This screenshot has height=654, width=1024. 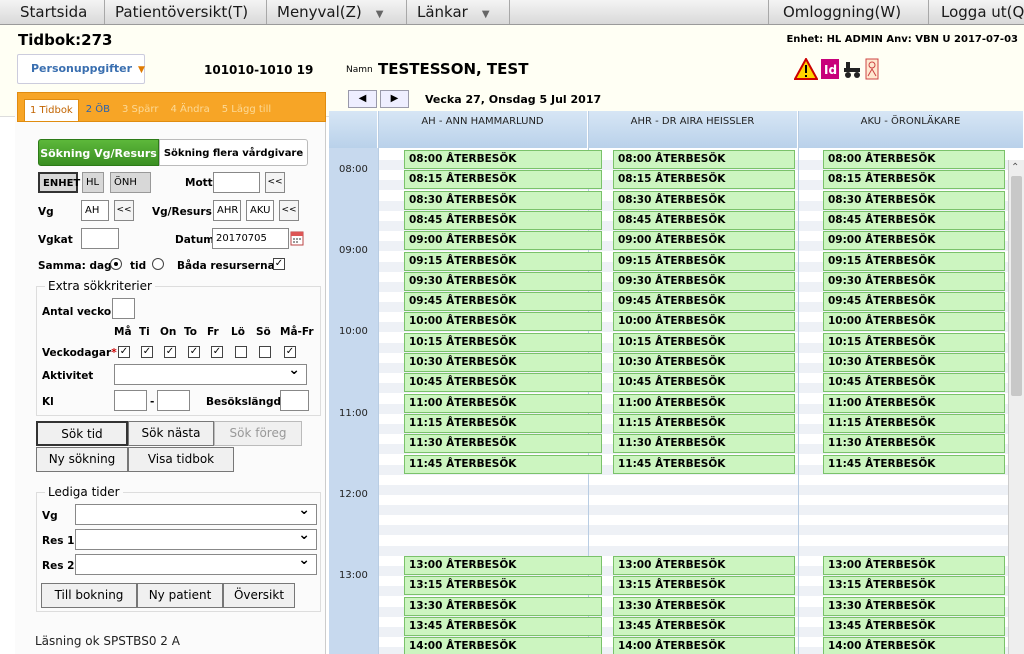 I want to click on ny-patient-button: Ny patient, so click(x=180, y=595).